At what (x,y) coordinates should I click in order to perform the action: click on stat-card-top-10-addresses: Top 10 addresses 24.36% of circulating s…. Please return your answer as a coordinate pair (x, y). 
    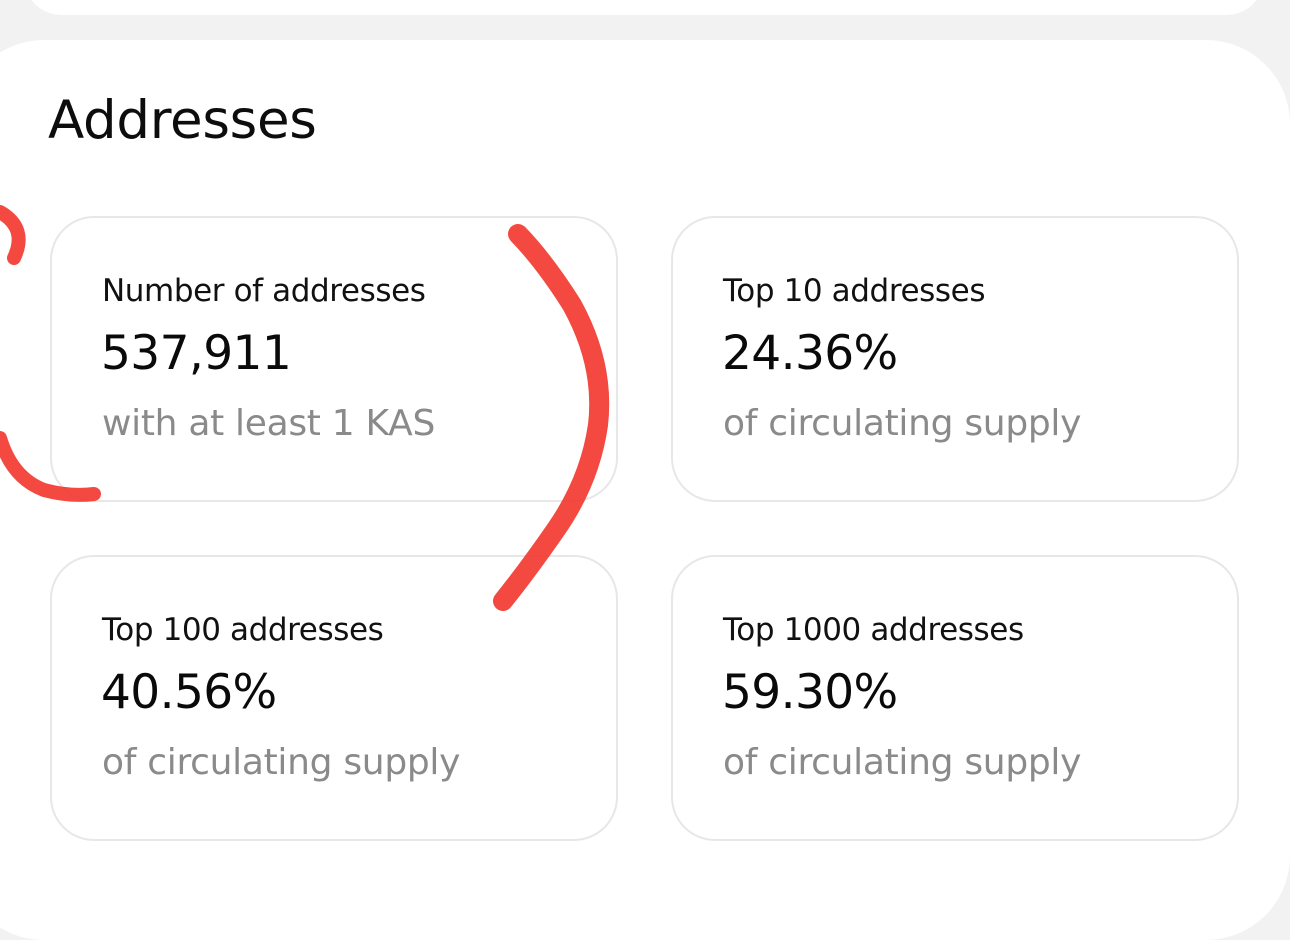
    Looking at the image, I should click on (955, 359).